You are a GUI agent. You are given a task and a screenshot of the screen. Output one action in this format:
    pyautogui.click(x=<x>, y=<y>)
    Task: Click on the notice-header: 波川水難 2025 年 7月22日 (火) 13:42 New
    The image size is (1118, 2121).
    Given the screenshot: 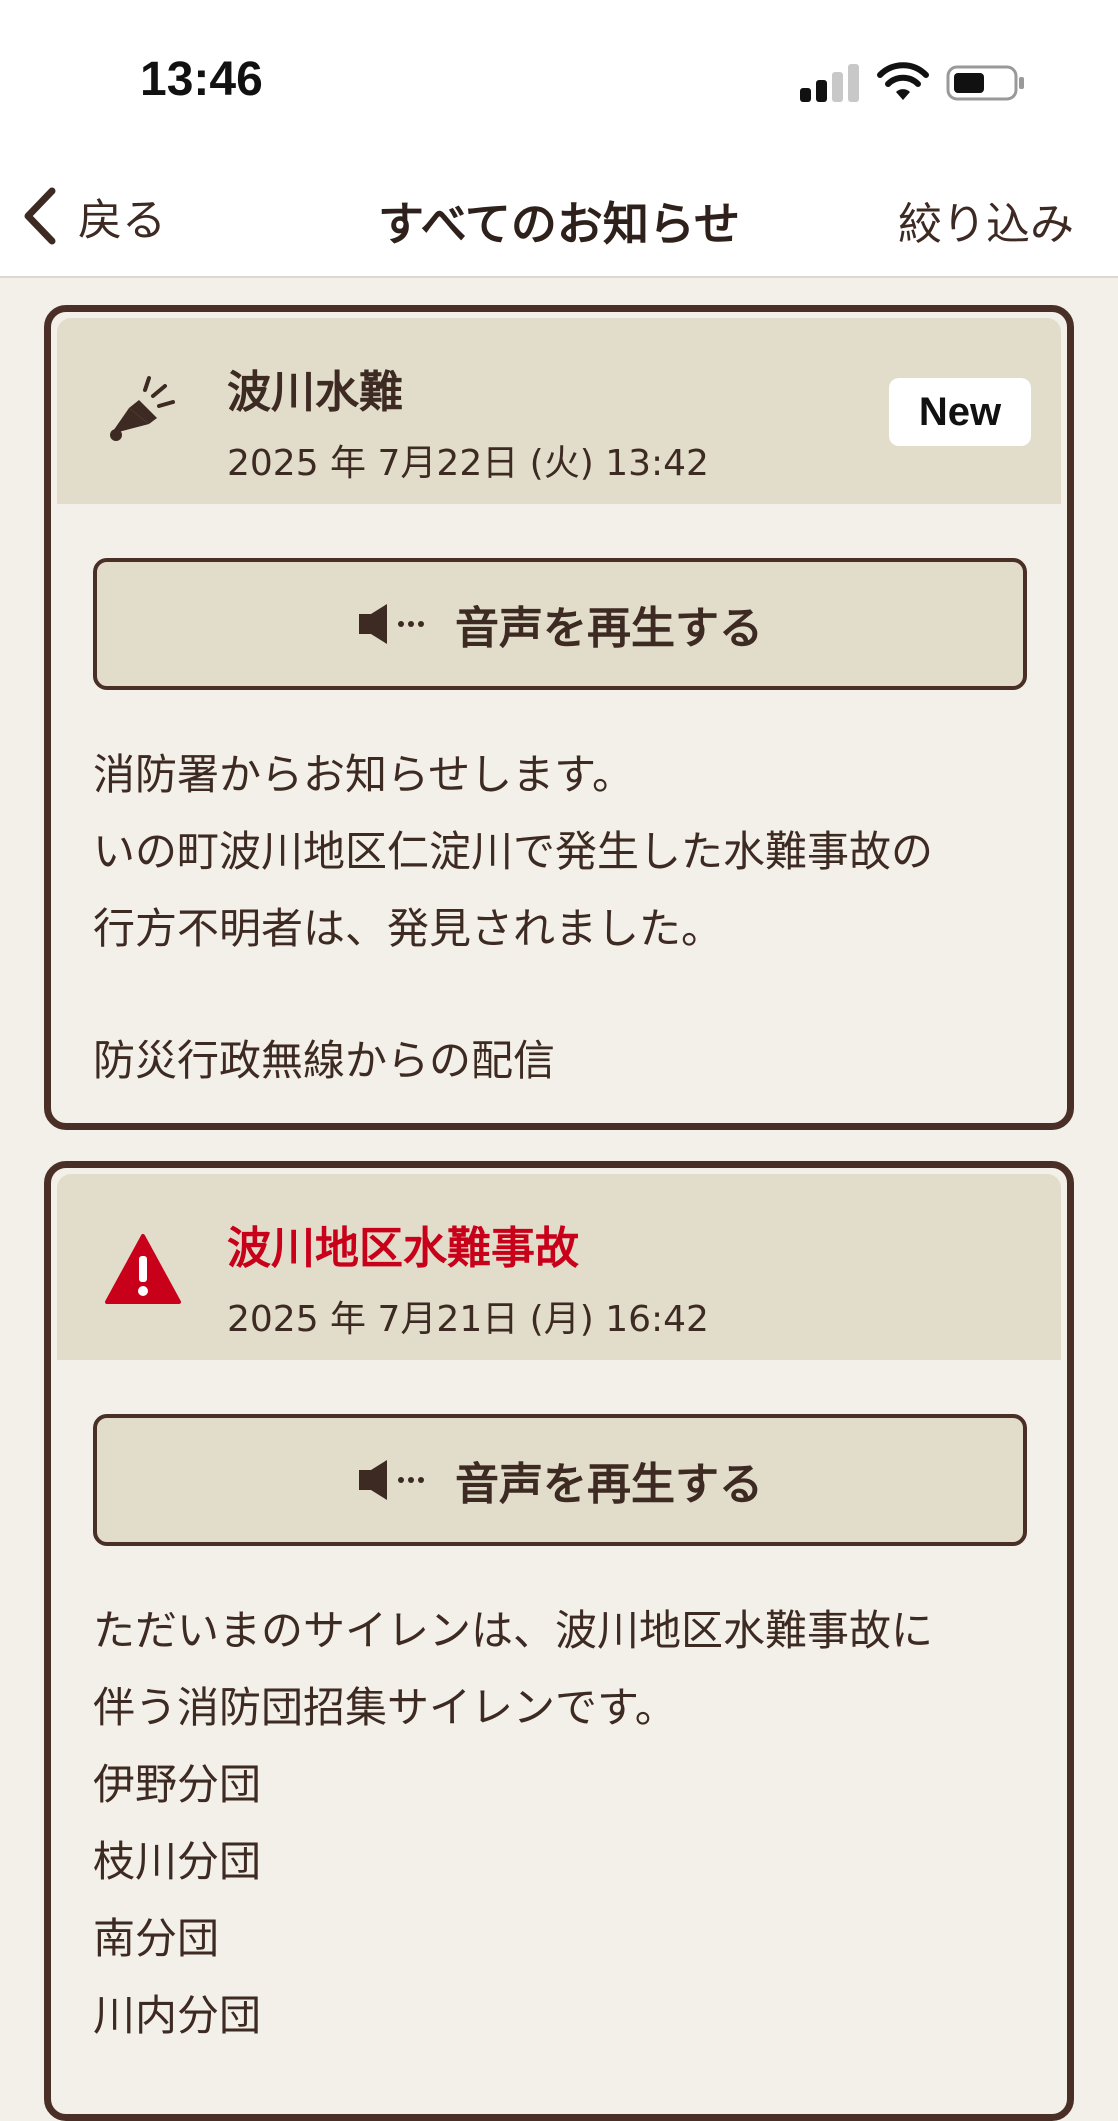 What is the action you would take?
    pyautogui.click(x=559, y=411)
    